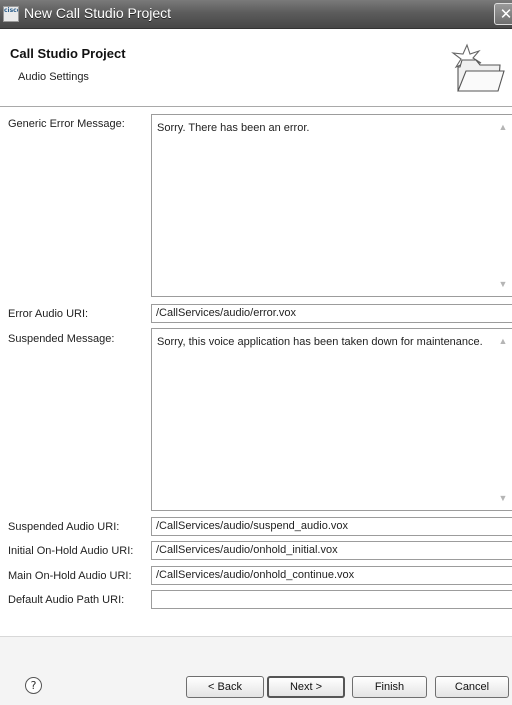 The height and width of the screenshot is (705, 512). What do you see at coordinates (472, 687) in the screenshot?
I see `cancel-button: Cancel` at bounding box center [472, 687].